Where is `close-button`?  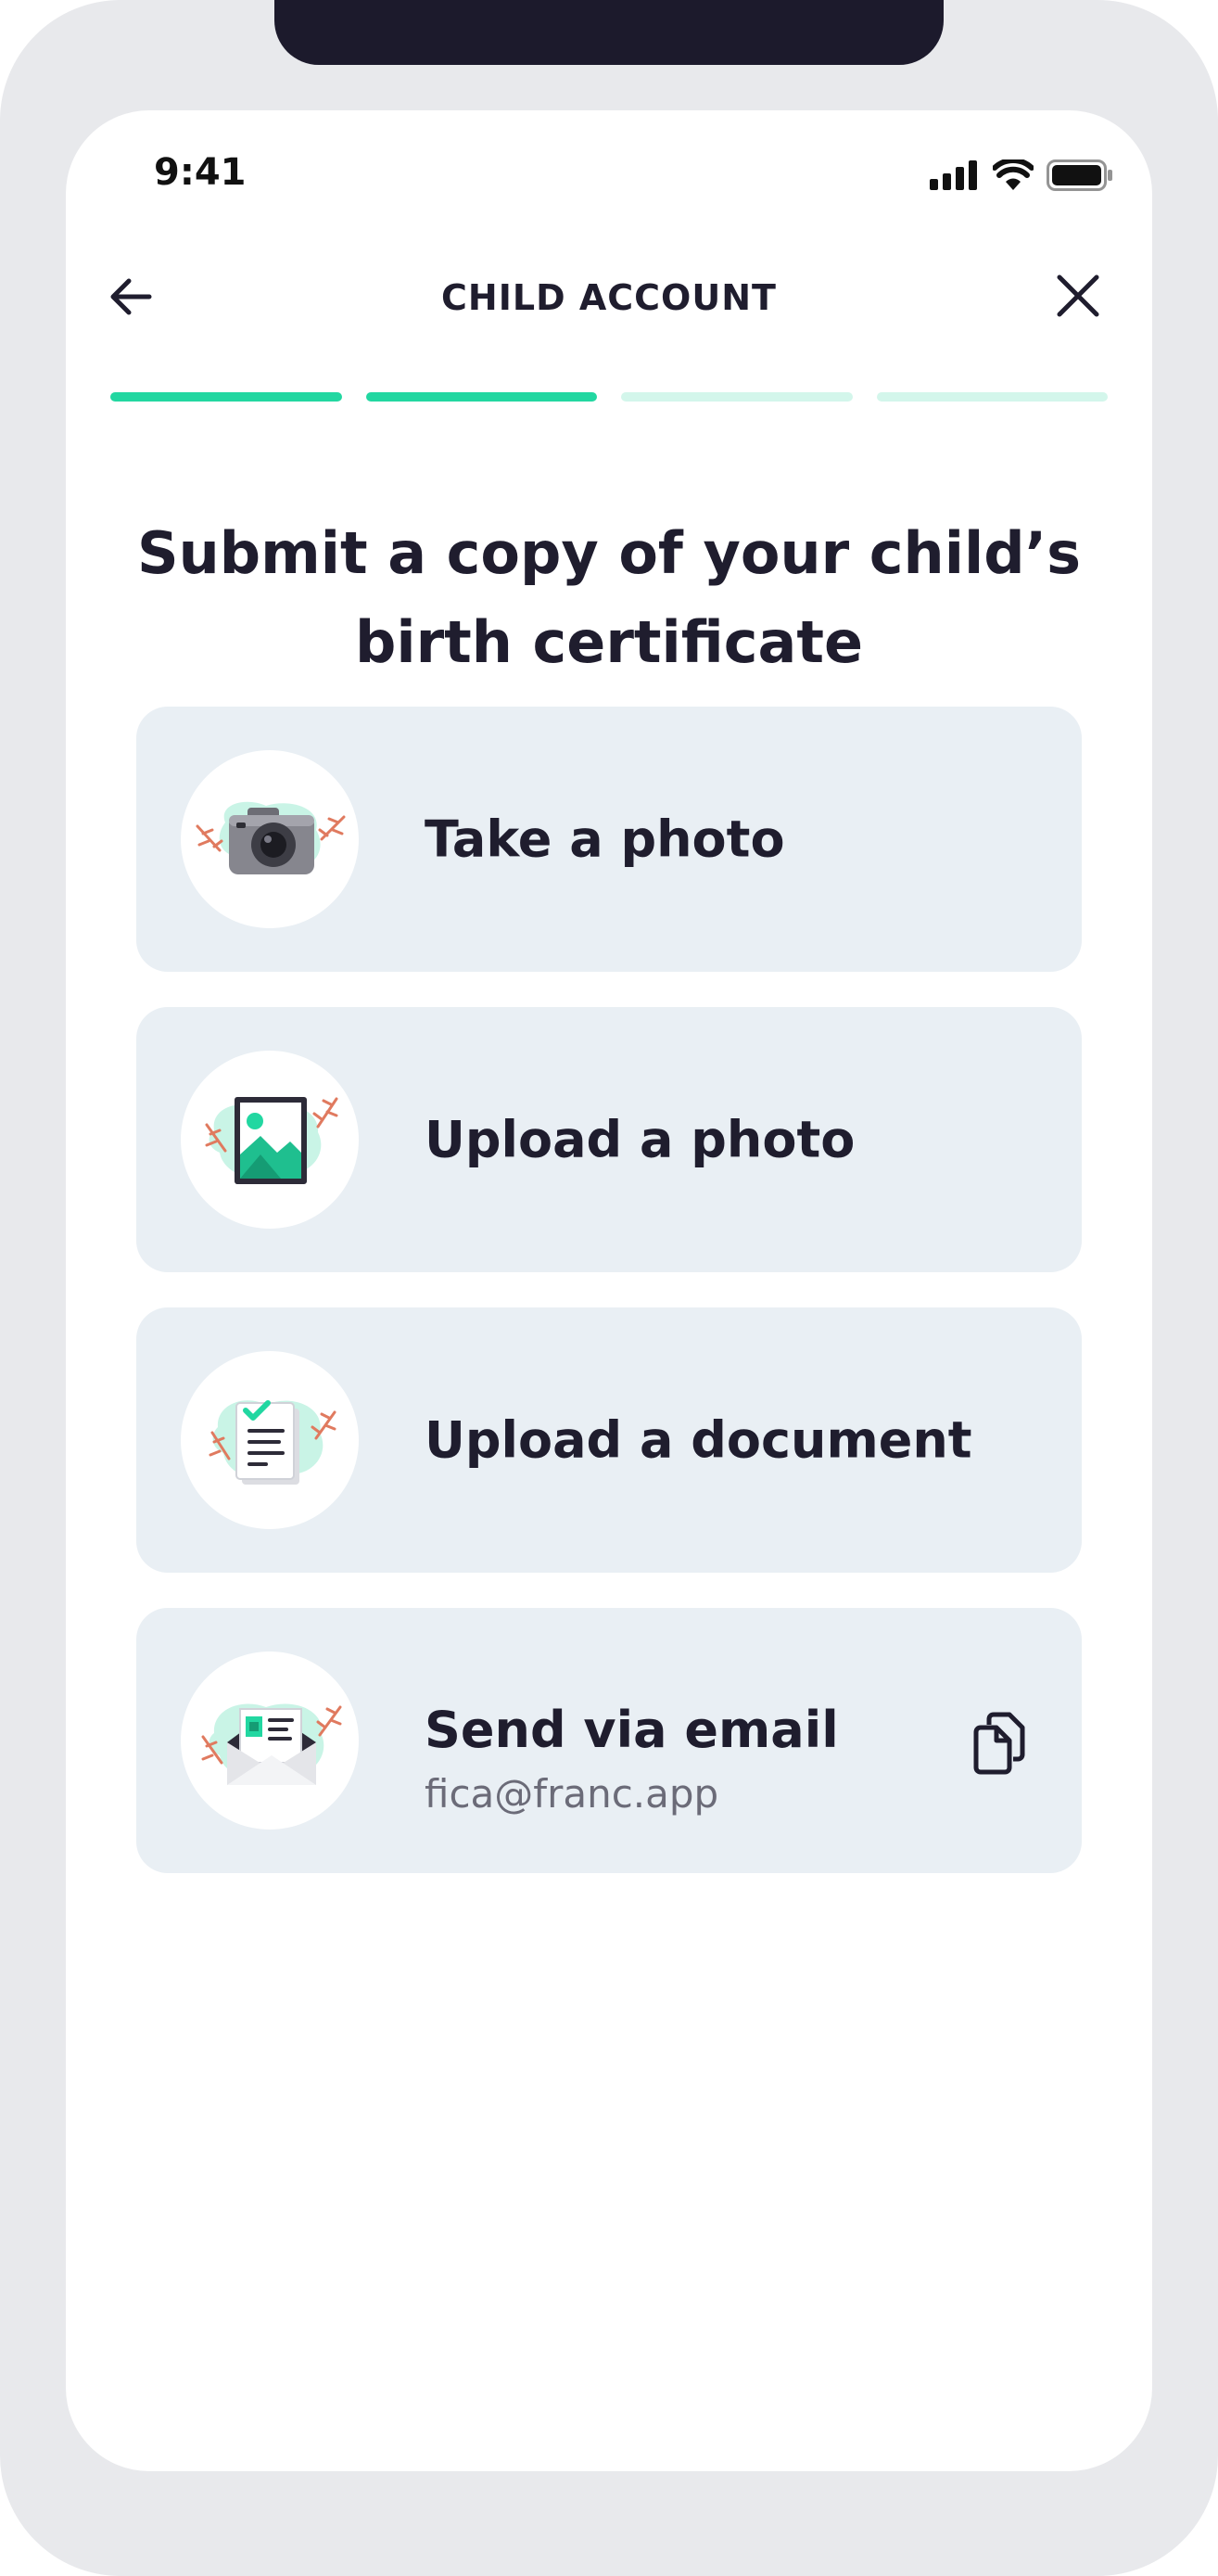
close-button is located at coordinates (1078, 296).